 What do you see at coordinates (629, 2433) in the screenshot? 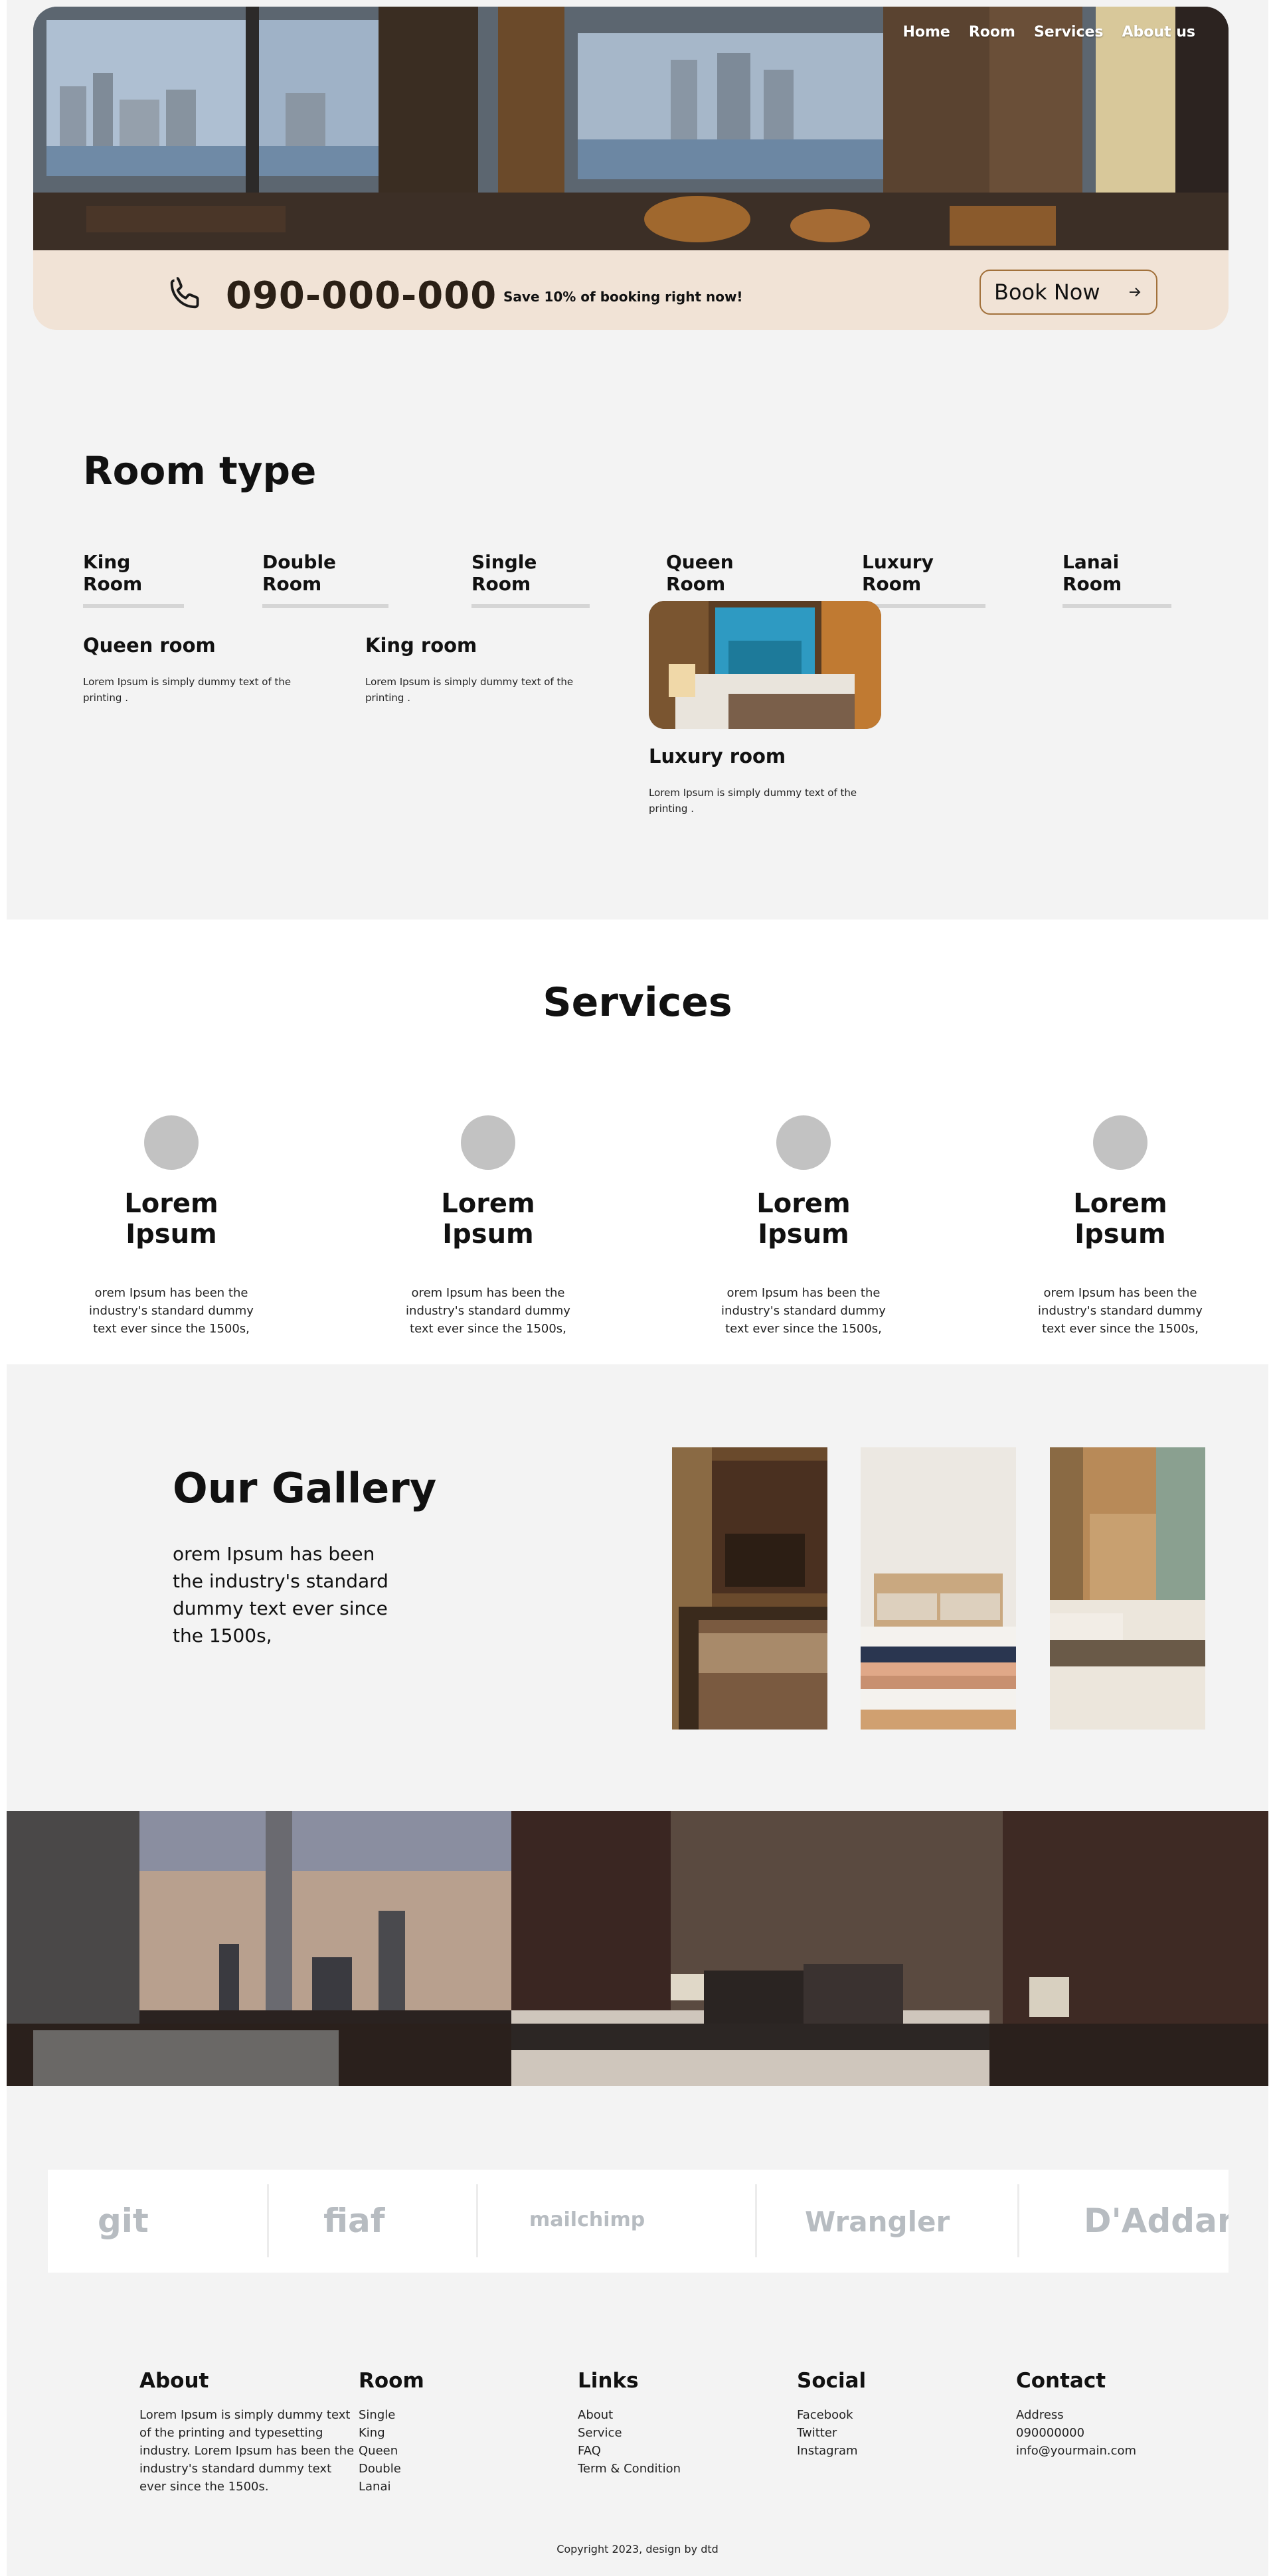
I see `footer-link: Service` at bounding box center [629, 2433].